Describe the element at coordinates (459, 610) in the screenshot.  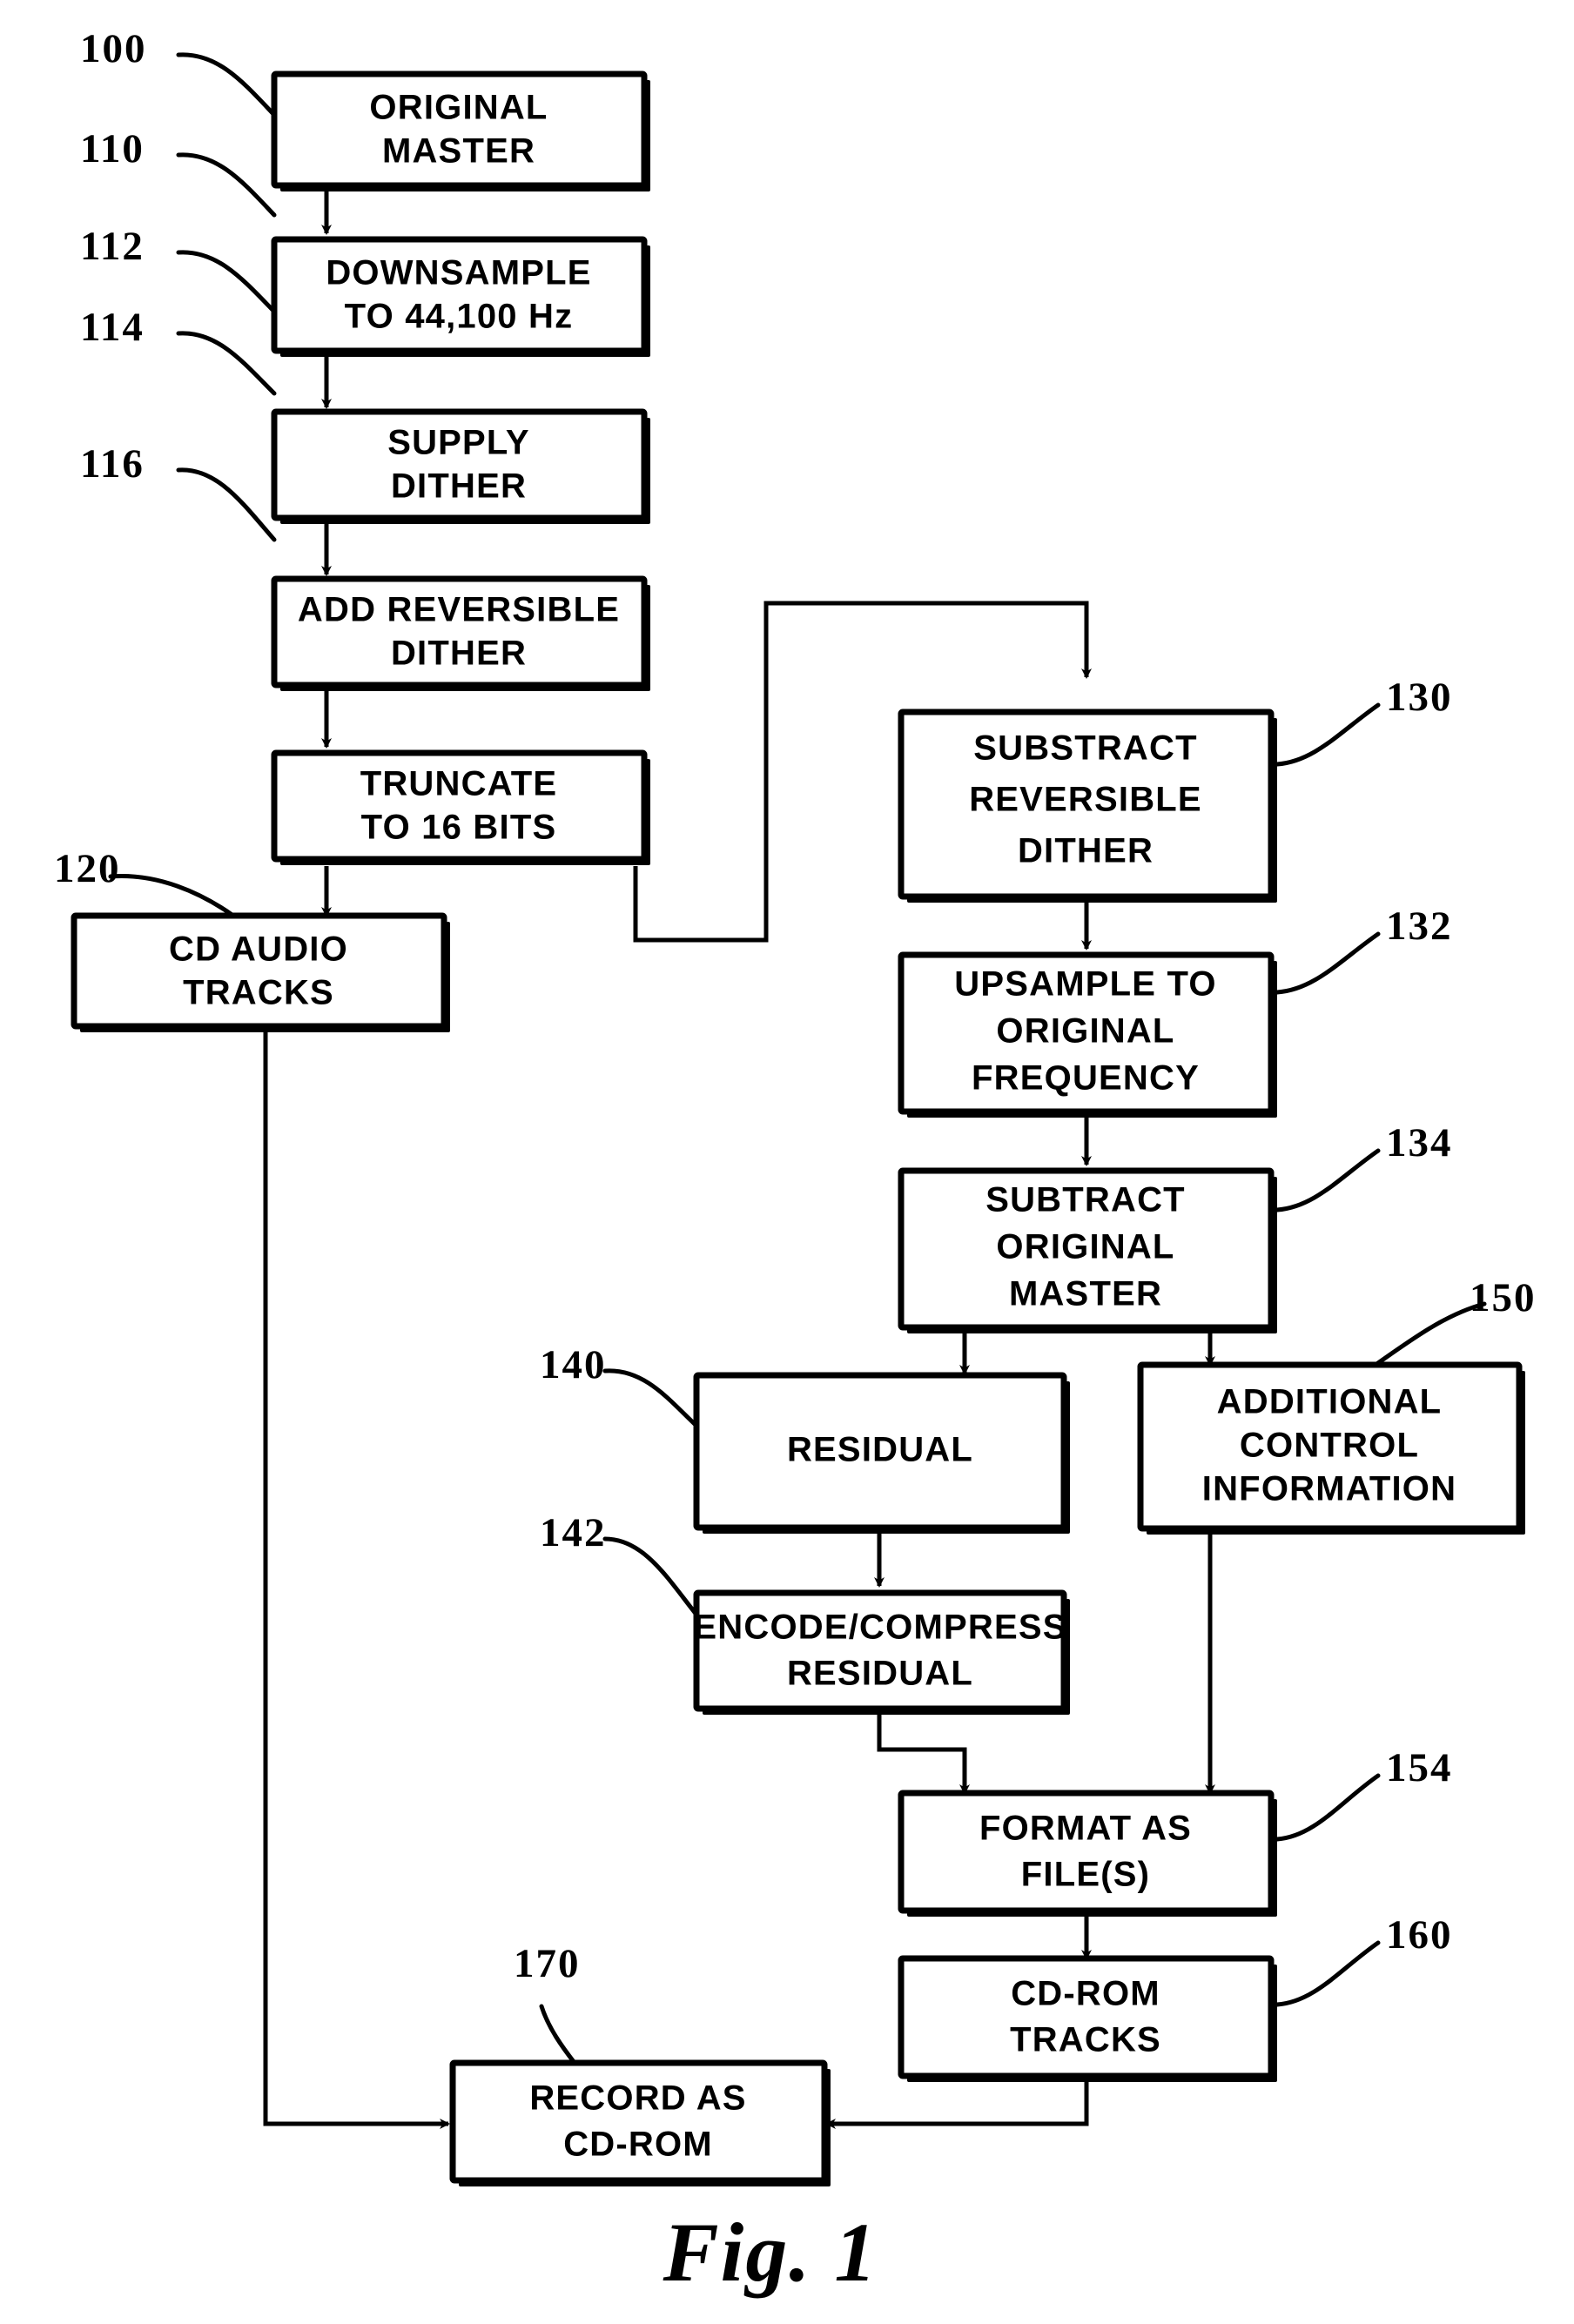
I see `node-label: ADD REVERSIBLE` at that location.